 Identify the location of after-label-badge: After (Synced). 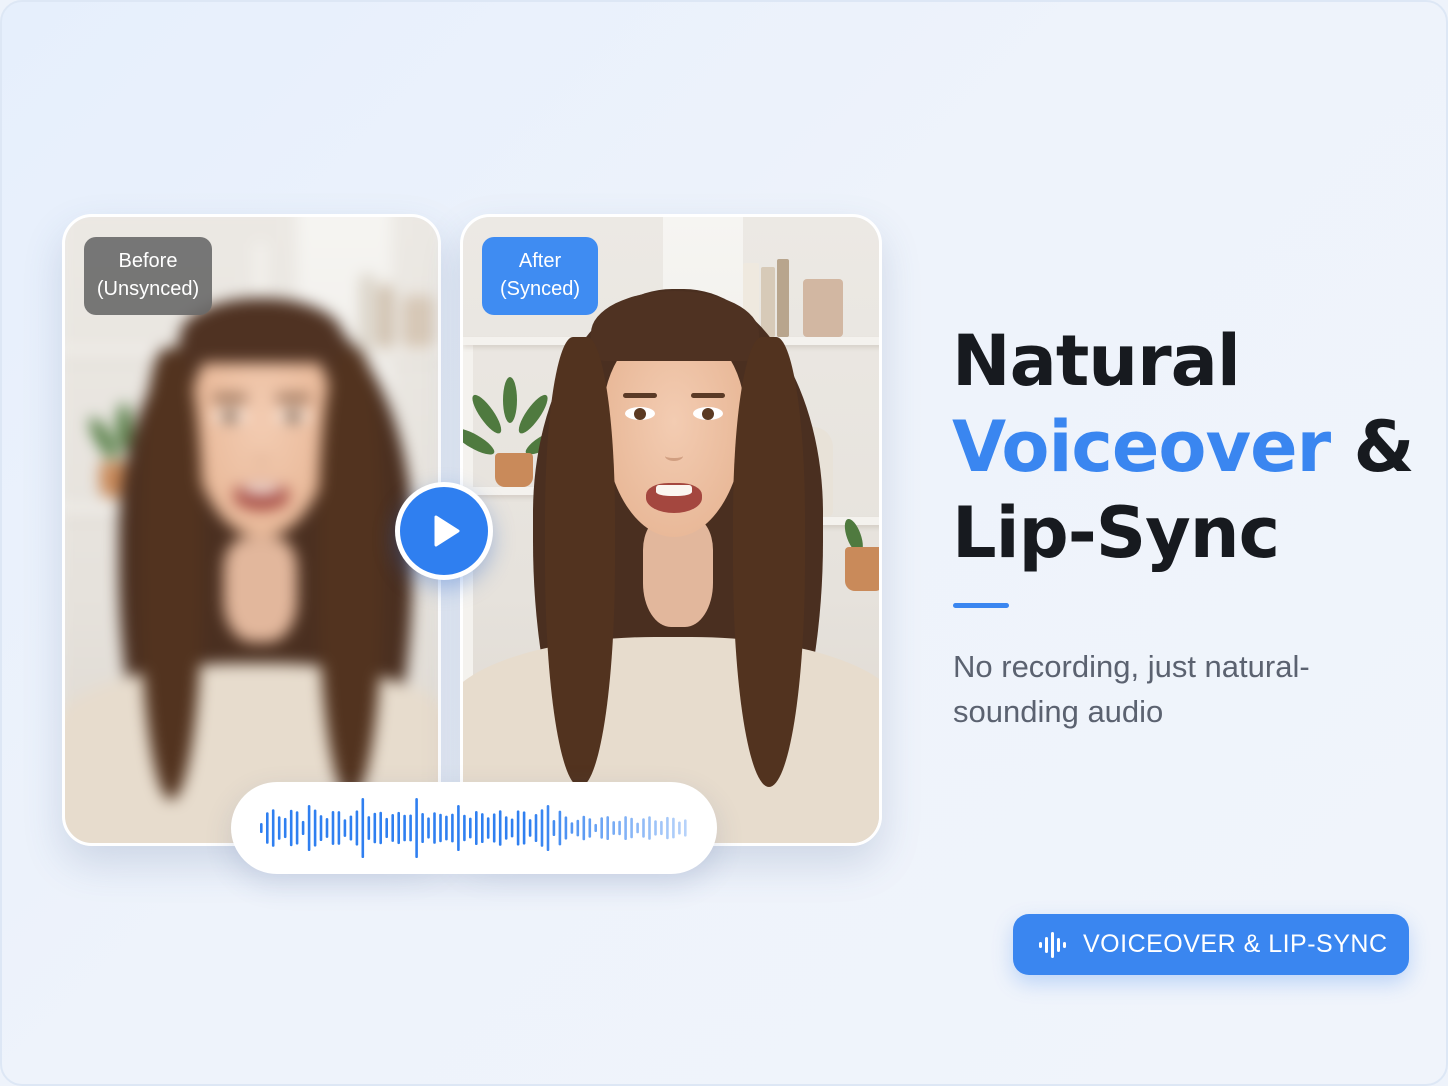
(540, 276).